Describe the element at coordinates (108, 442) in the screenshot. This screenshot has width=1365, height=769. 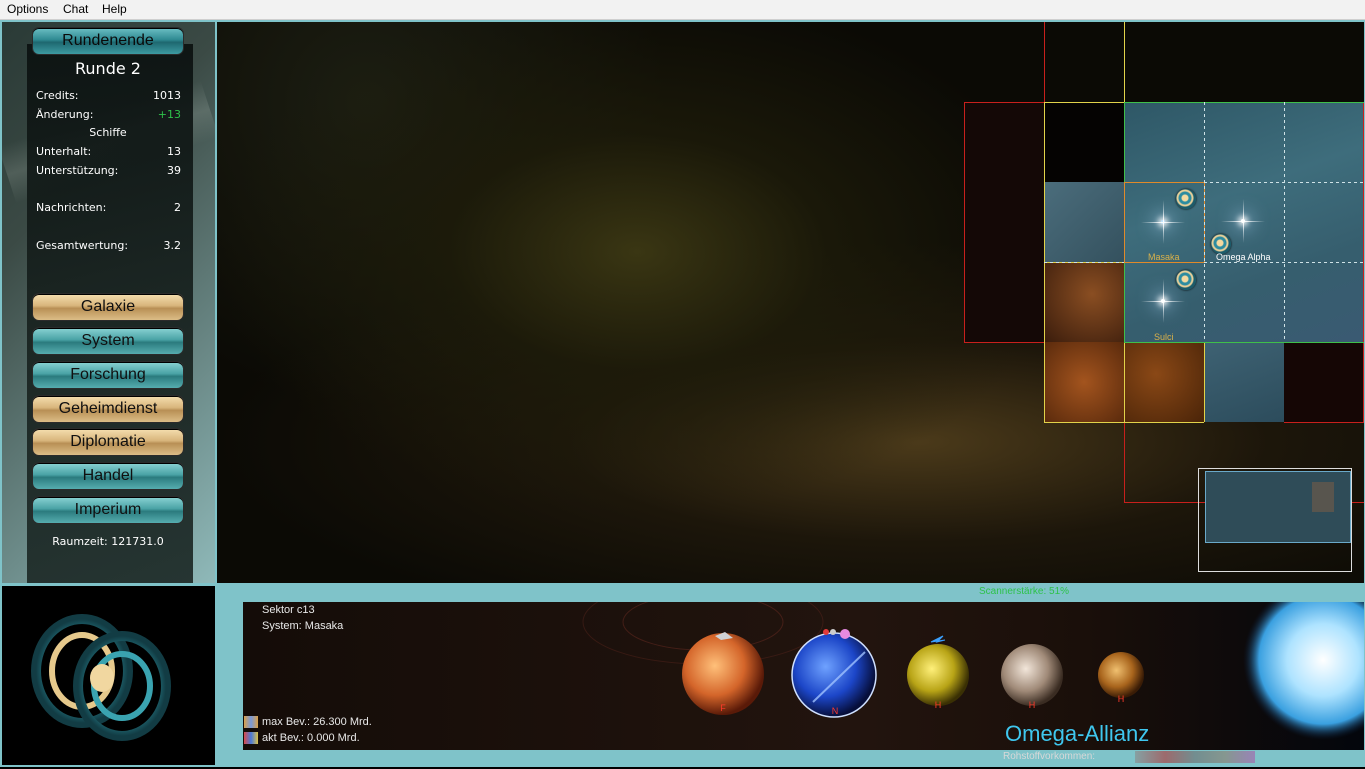
I see `nav-diplomatie-button: Diplomatie` at that location.